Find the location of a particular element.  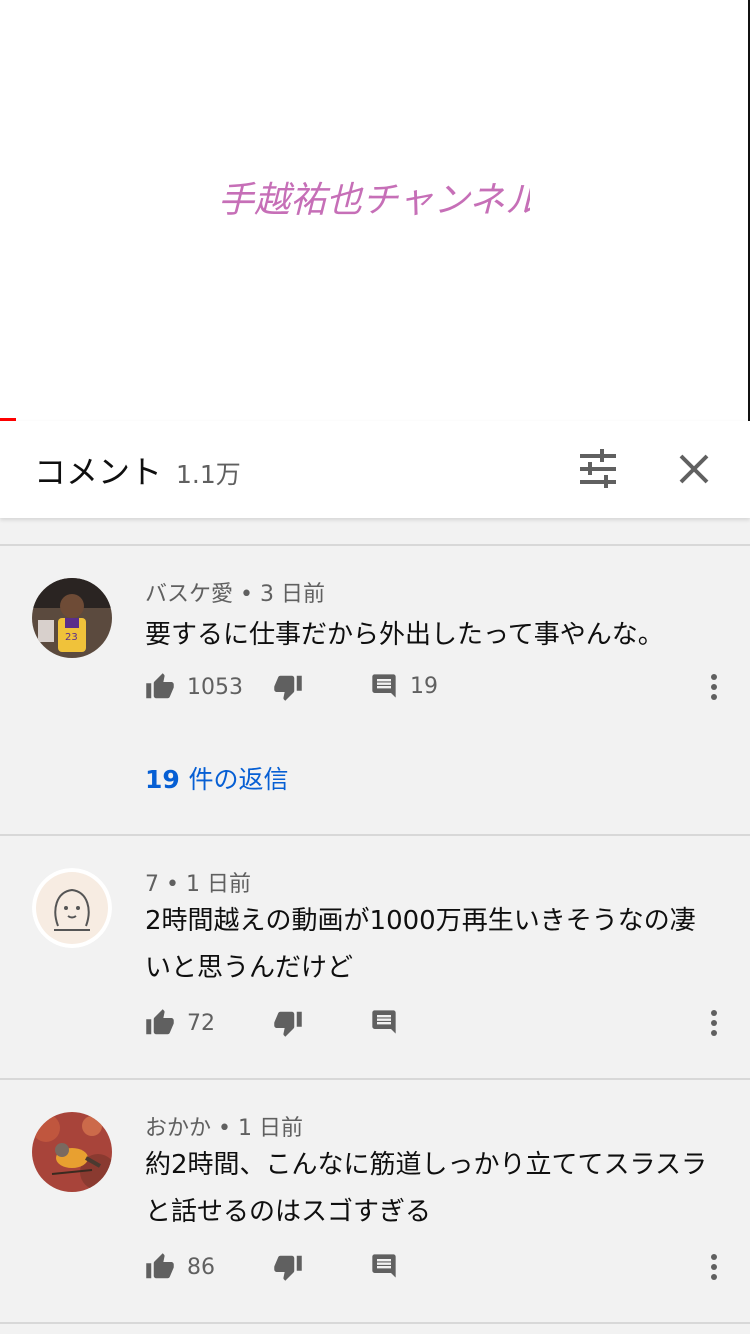

avatar: 23 is located at coordinates (72, 618).